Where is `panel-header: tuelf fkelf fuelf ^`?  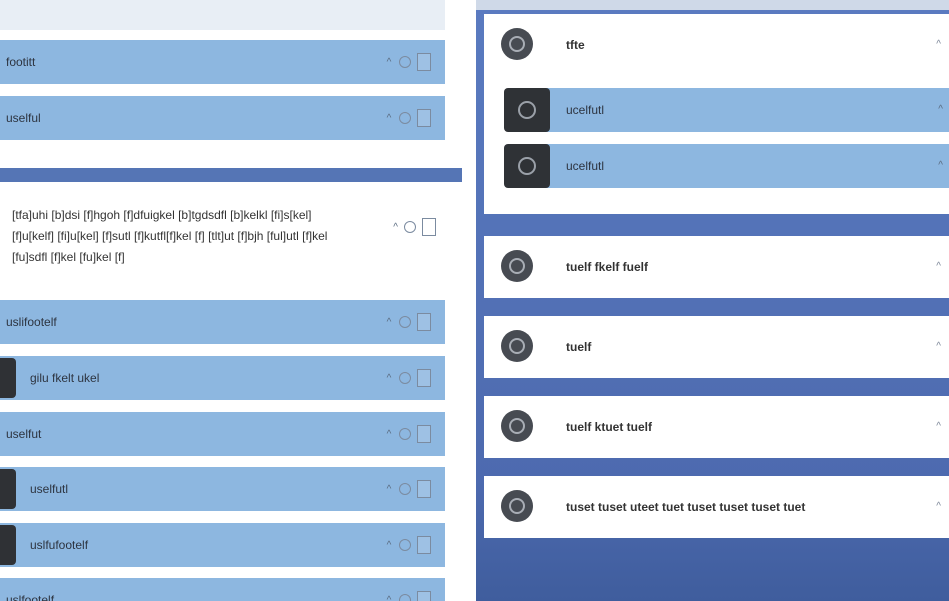
panel-header: tuelf fkelf fuelf ^ is located at coordinates (716, 267).